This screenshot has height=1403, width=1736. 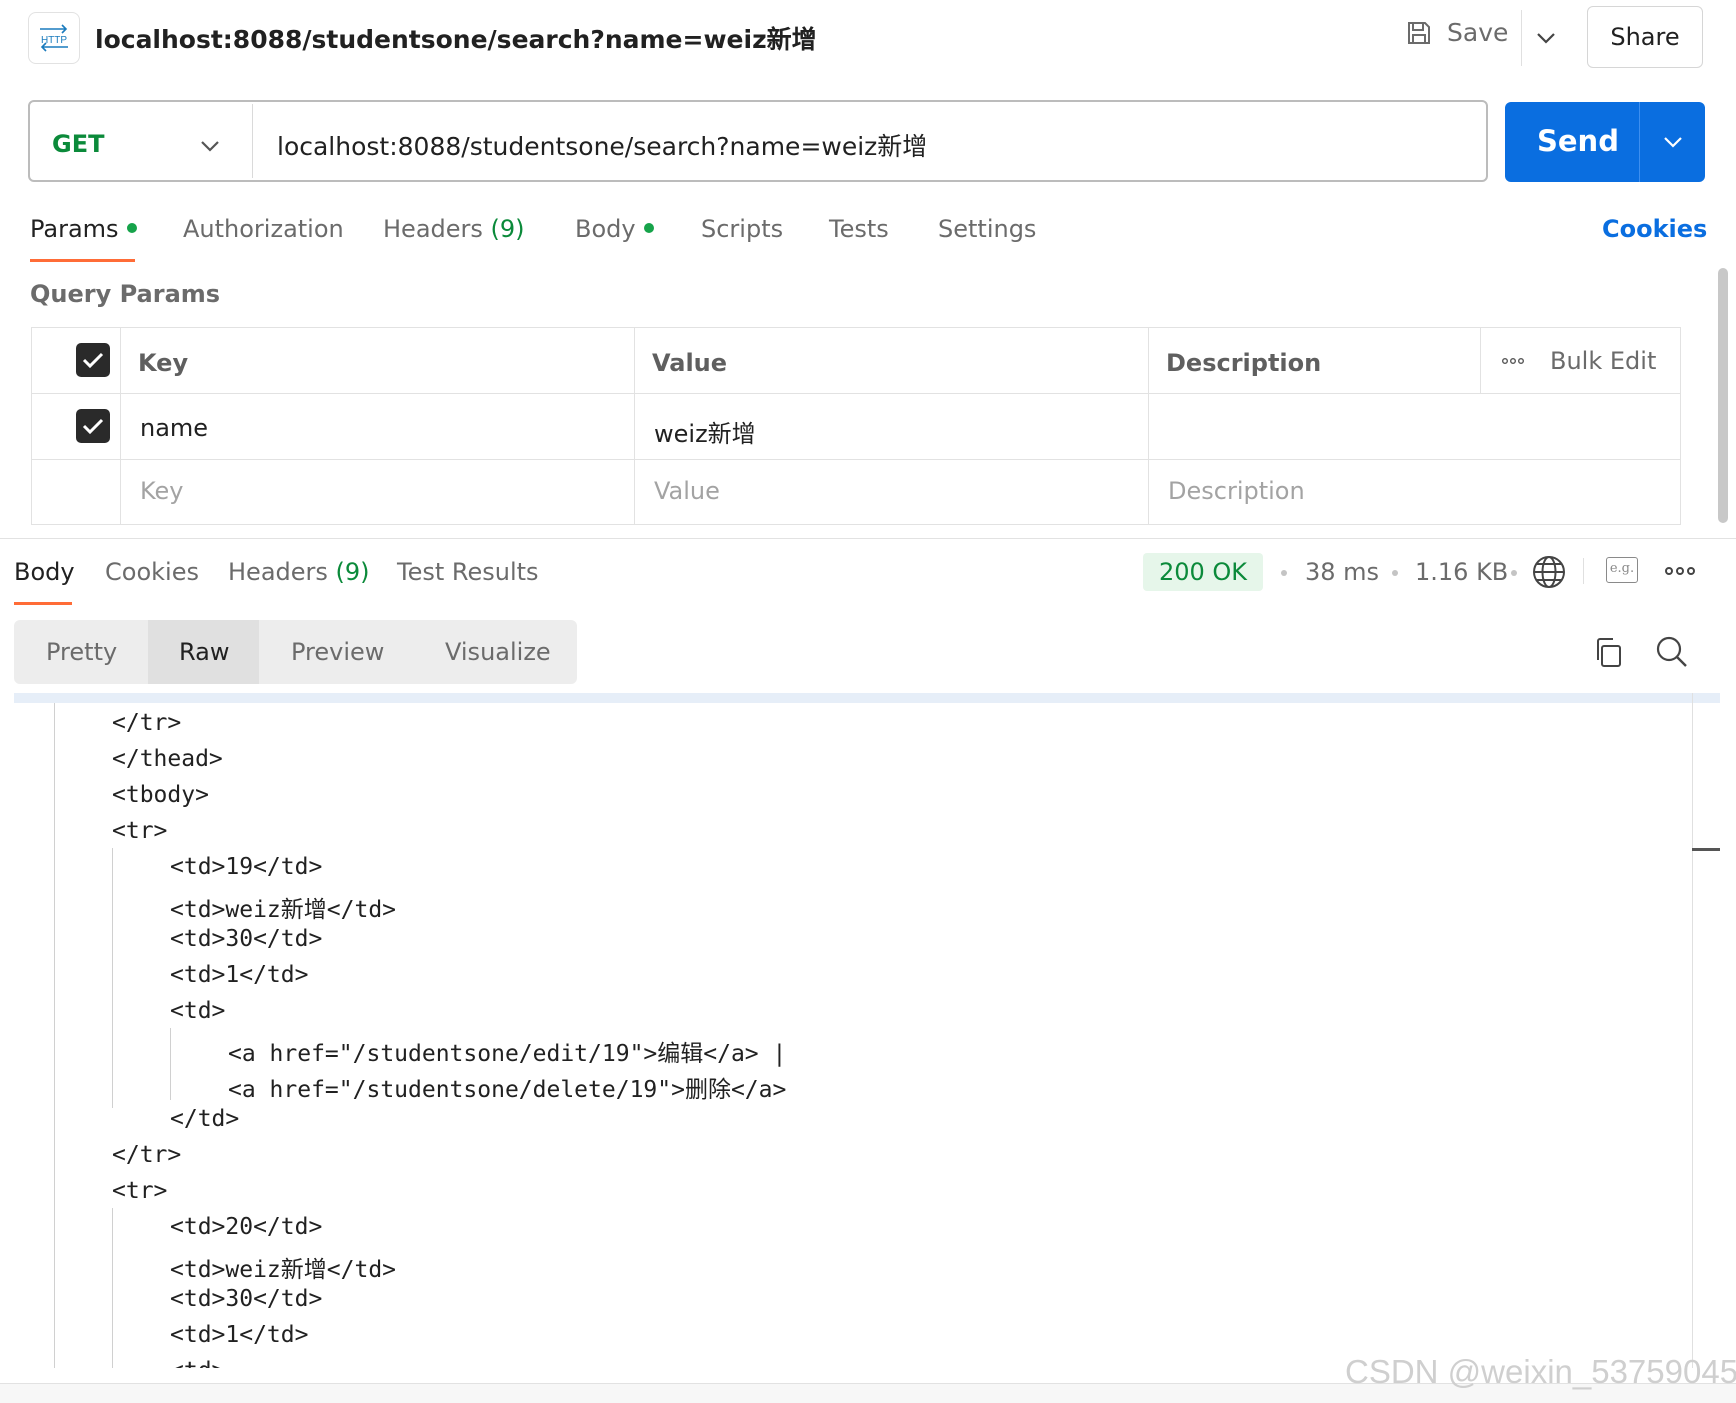 I want to click on send-options-chevron-down-icon, so click(x=1673, y=142).